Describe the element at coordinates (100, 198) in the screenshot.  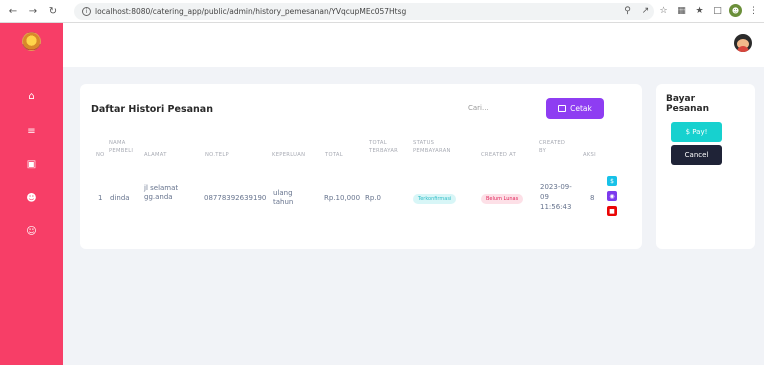
I see `cell-no: 1` at that location.